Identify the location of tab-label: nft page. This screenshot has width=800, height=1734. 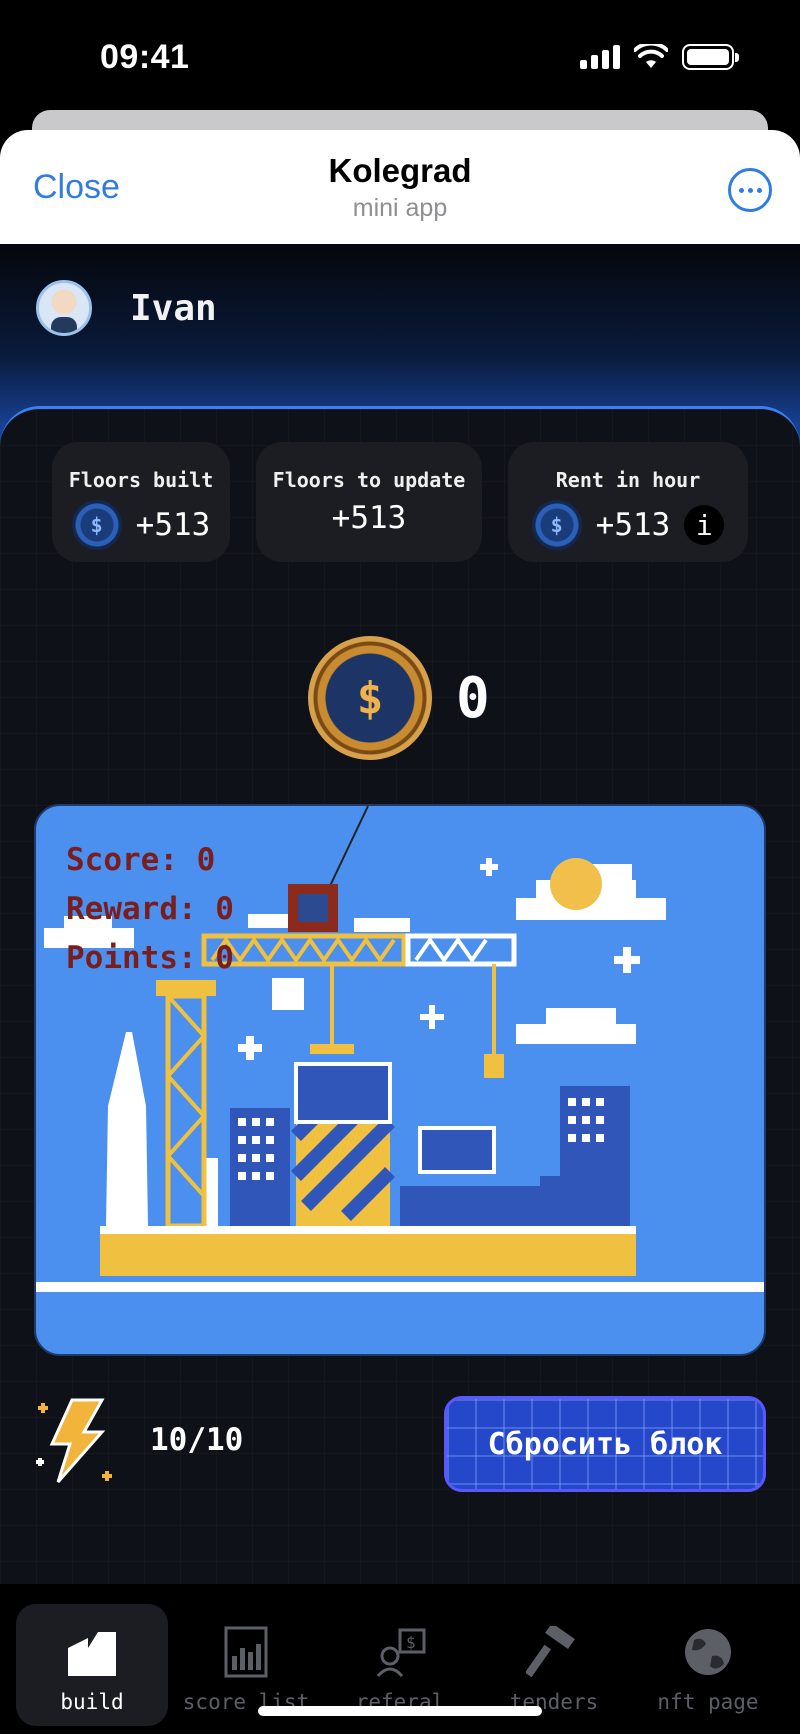
(708, 1702).